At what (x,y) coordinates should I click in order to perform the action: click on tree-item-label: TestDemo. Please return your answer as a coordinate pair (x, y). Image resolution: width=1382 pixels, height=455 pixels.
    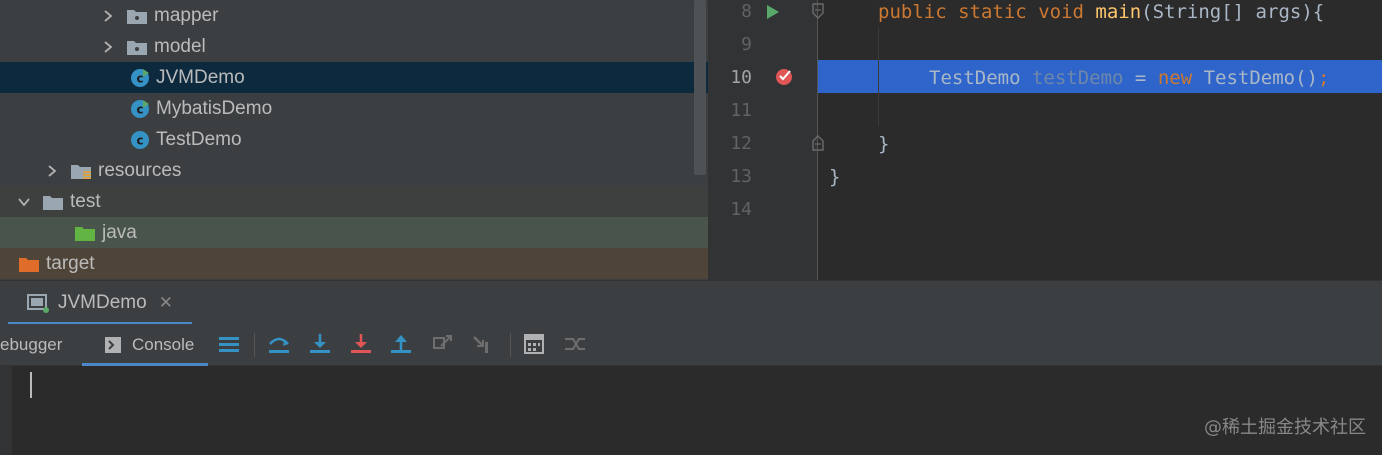
    Looking at the image, I should click on (199, 139).